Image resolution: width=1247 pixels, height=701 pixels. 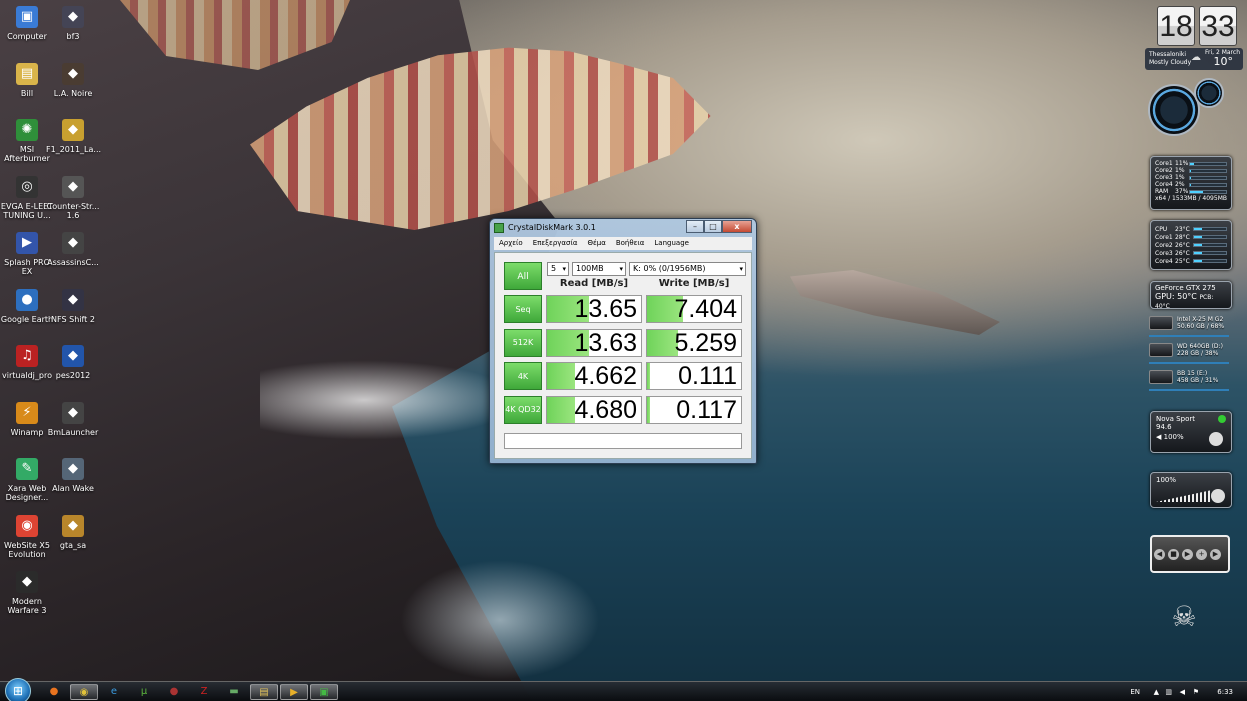 What do you see at coordinates (73, 419) in the screenshot?
I see `desktop-icon: ◆ BmLauncher` at bounding box center [73, 419].